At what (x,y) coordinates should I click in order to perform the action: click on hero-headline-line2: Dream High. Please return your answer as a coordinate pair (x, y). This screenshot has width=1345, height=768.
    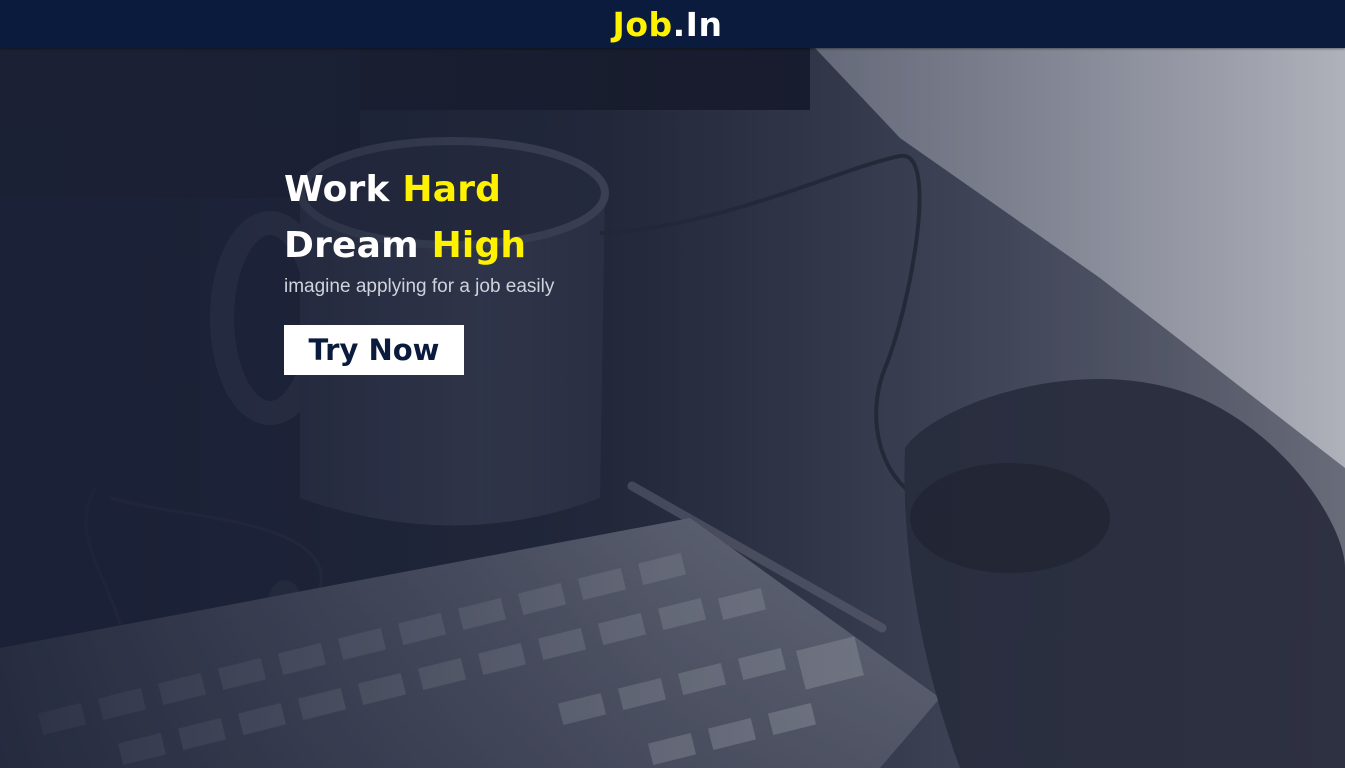
    Looking at the image, I should click on (419, 246).